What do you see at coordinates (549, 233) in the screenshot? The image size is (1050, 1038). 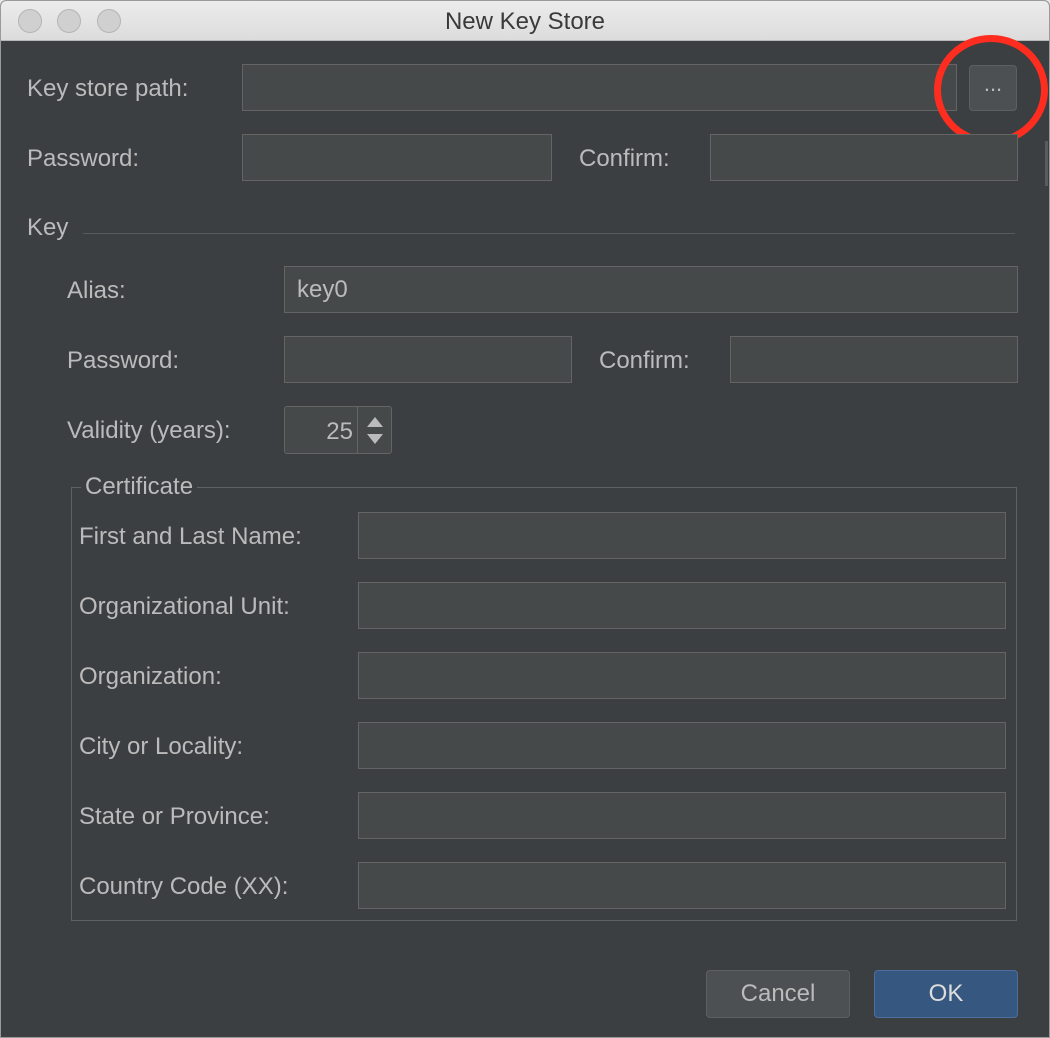 I see `key-section-divider` at bounding box center [549, 233].